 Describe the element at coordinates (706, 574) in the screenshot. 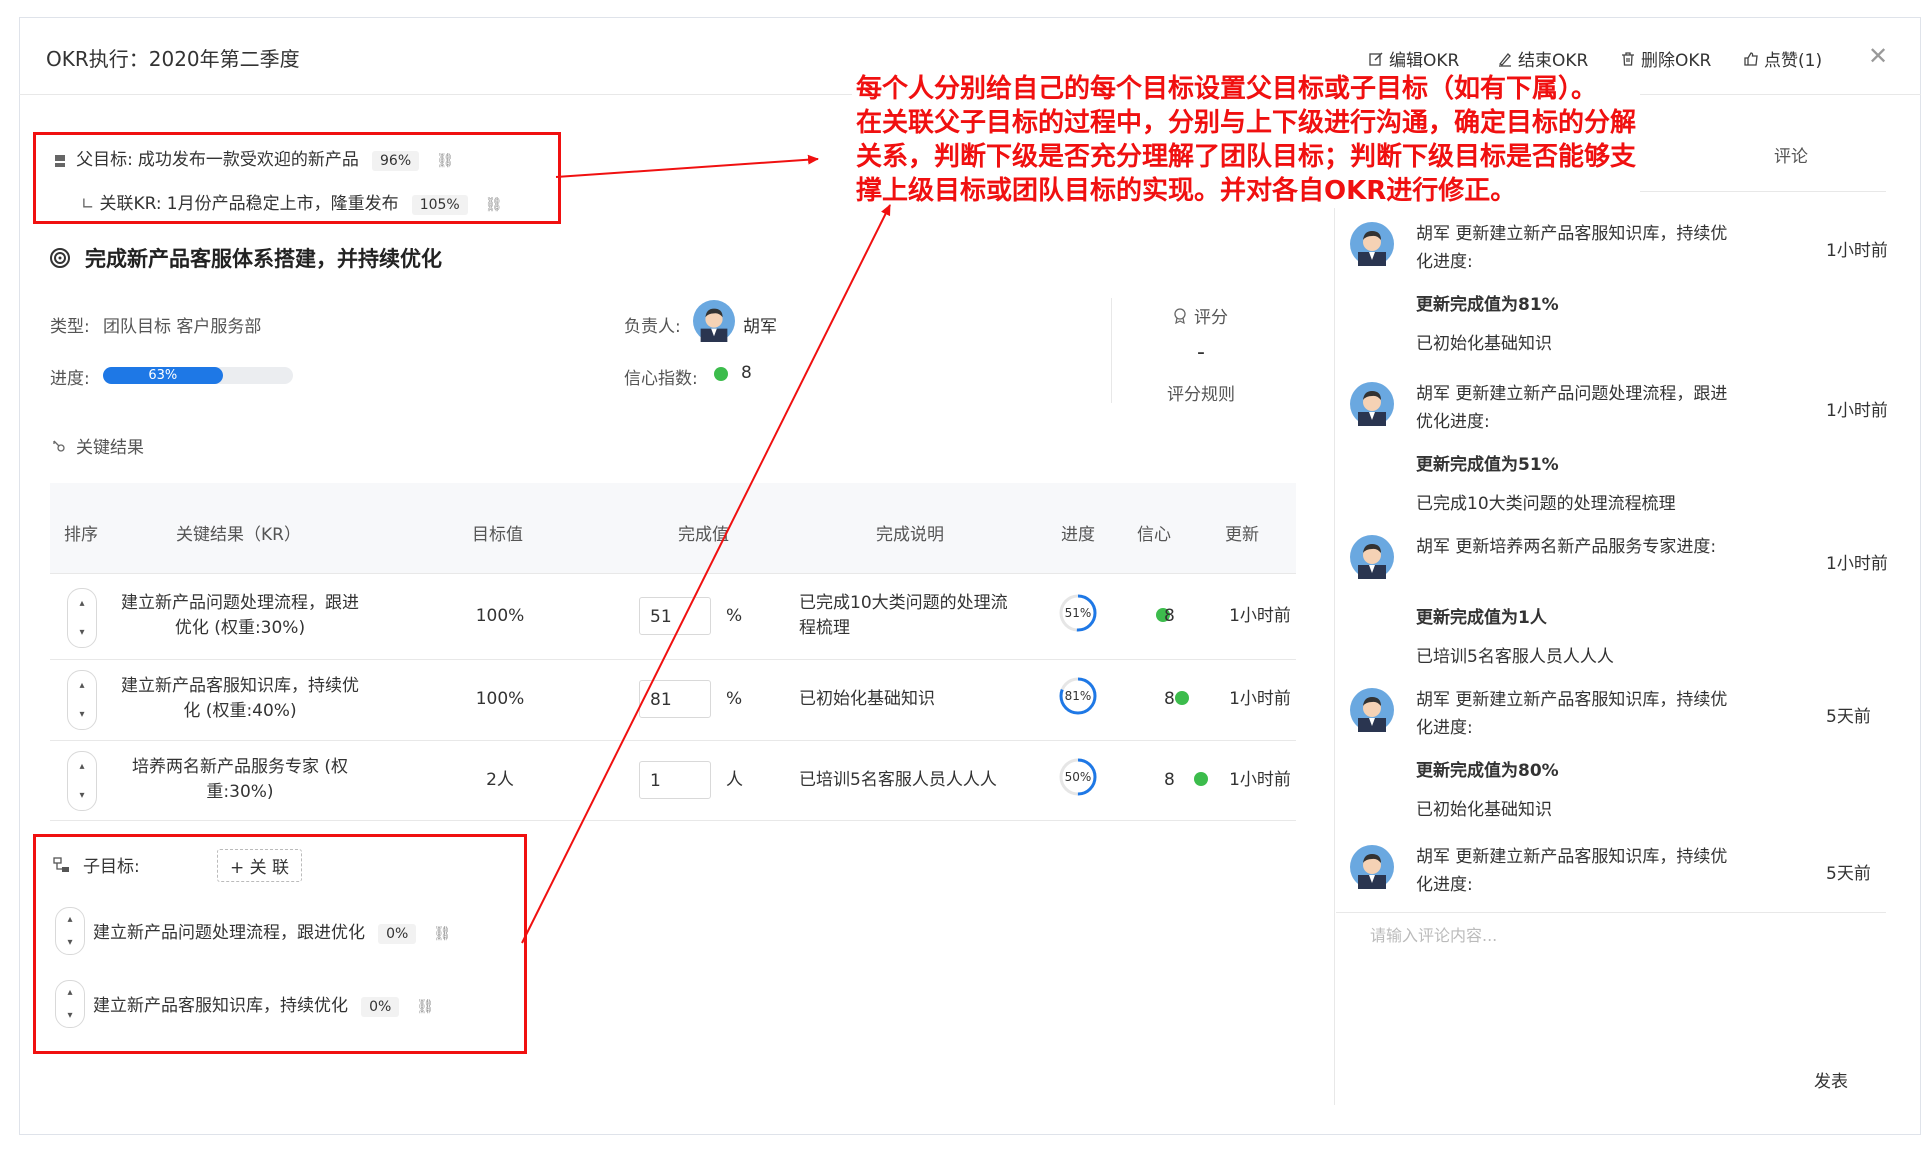

I see `arrow-to-children` at that location.